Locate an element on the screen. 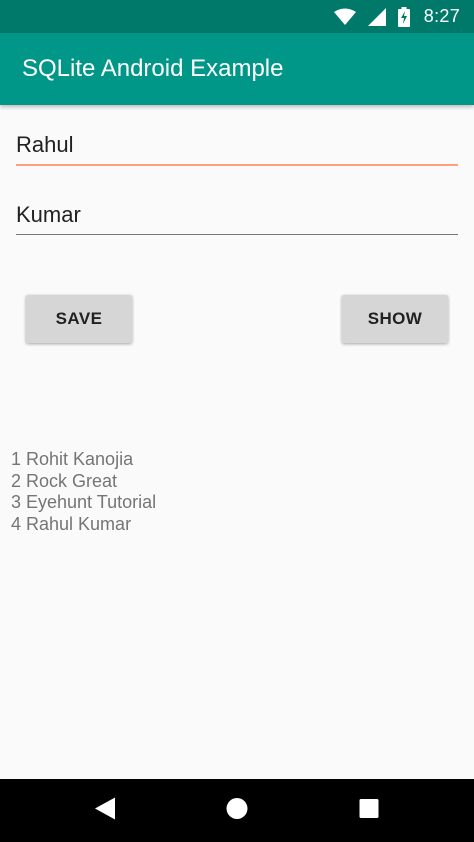  last-name-input is located at coordinates (237, 215).